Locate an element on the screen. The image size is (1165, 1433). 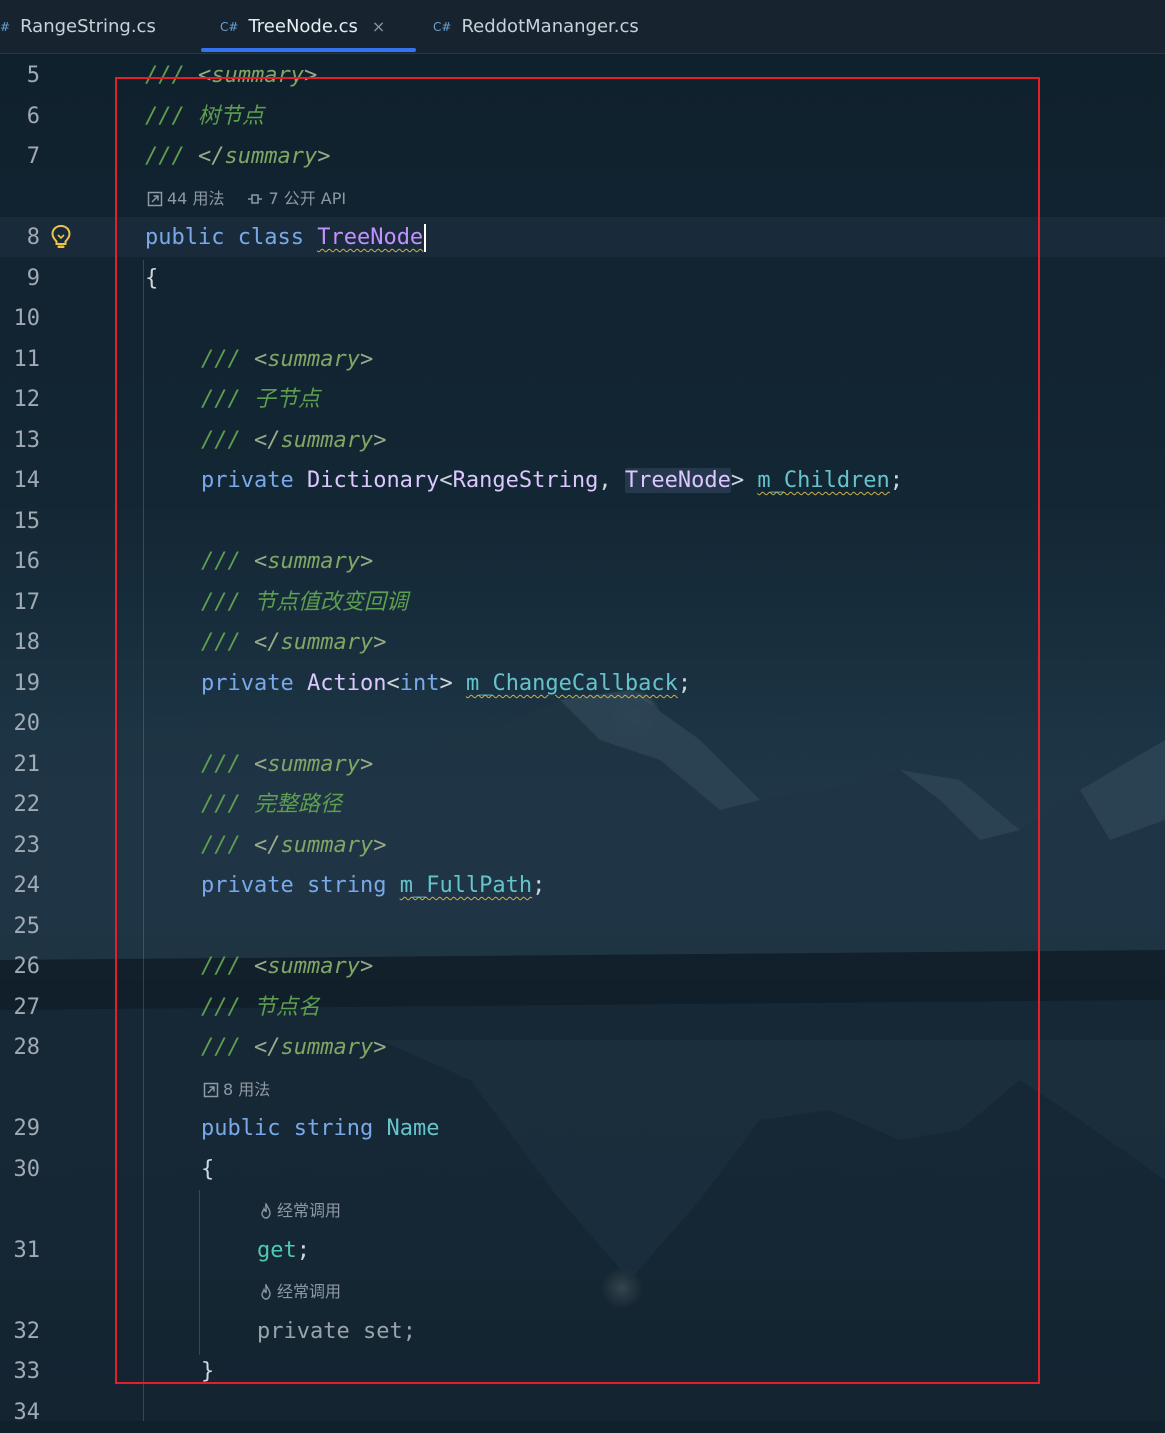
usages-hint: 44 用法 is located at coordinates (185, 199).